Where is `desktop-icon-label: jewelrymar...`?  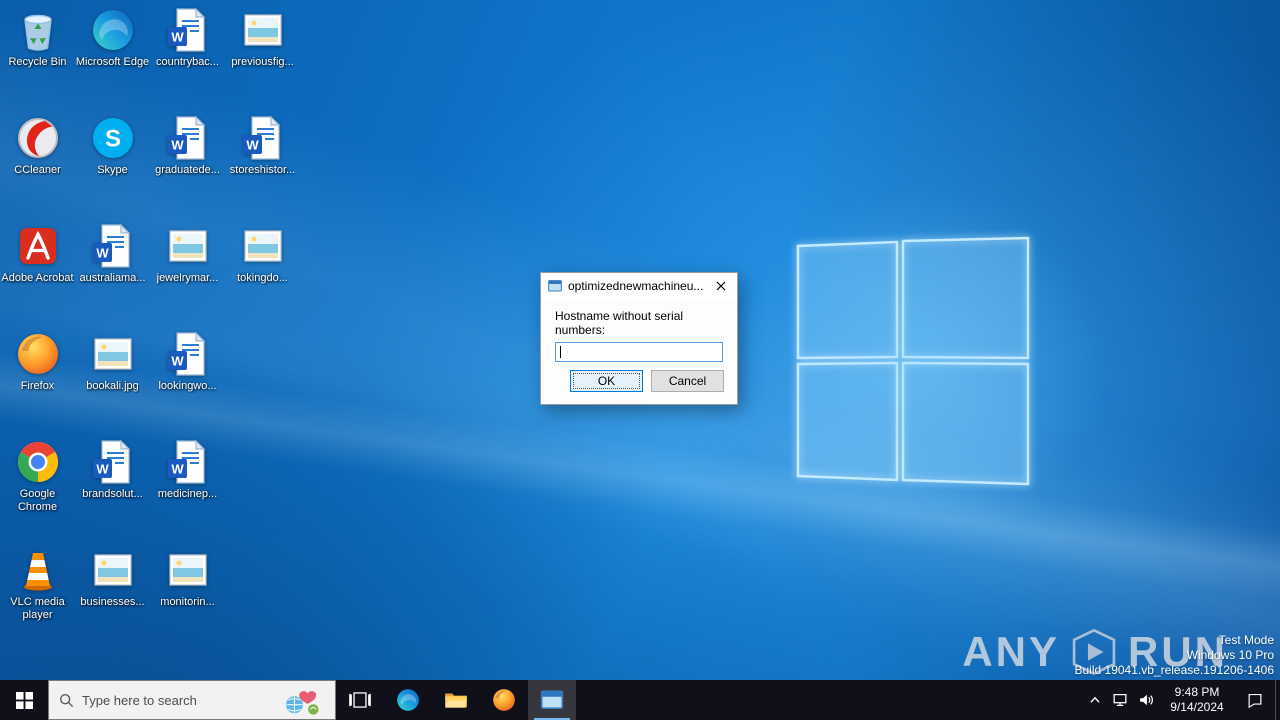 desktop-icon-label: jewelrymar... is located at coordinates (187, 278).